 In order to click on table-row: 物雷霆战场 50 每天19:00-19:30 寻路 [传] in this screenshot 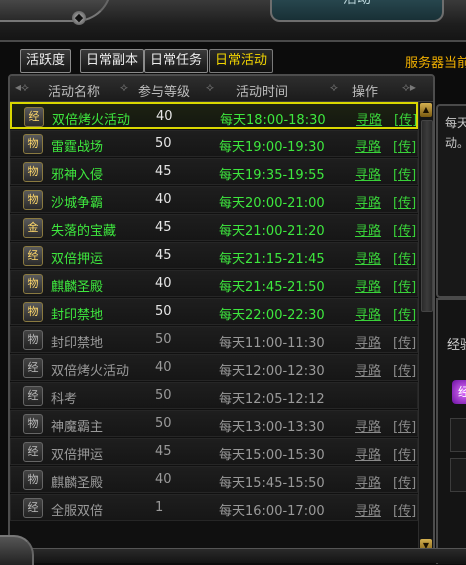, I will do `click(214, 143)`.